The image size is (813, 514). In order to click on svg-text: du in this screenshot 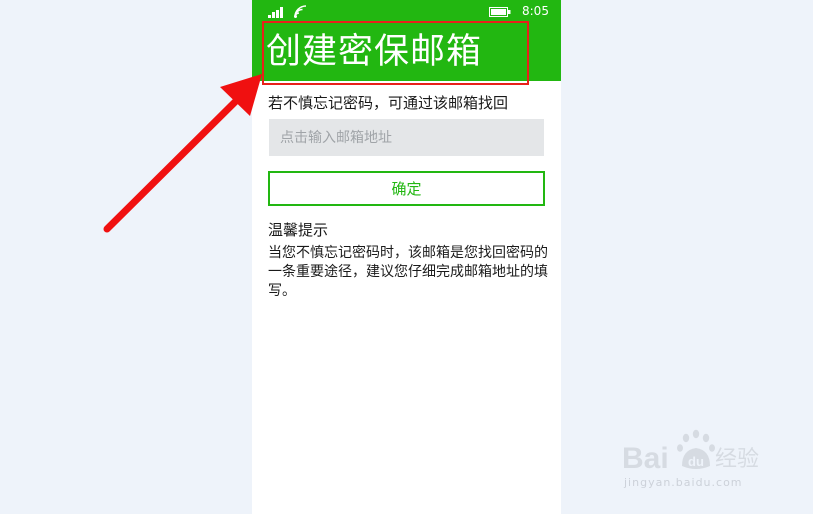, I will do `click(696, 461)`.